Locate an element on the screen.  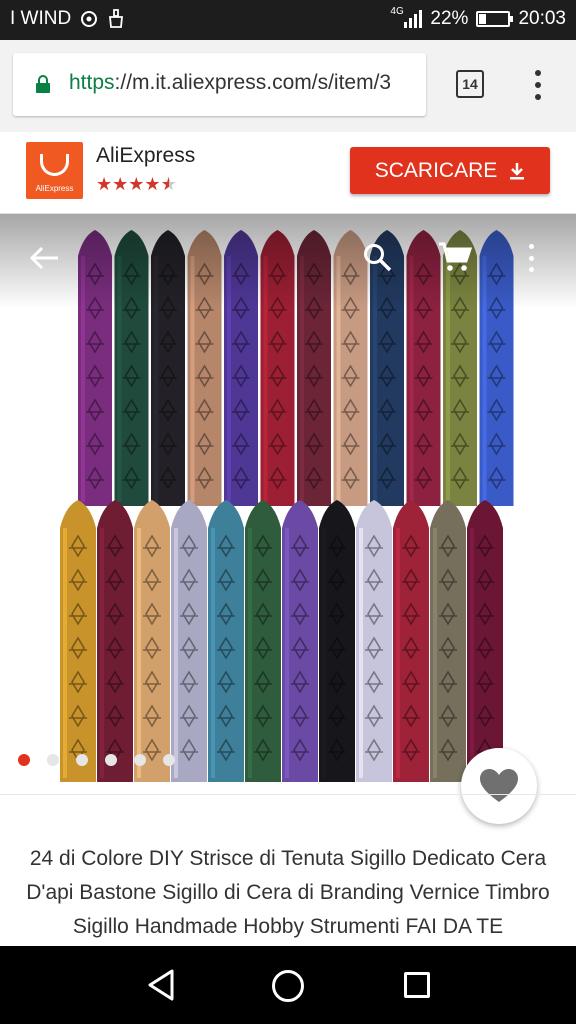
system-home-icon is located at coordinates (288, 986).